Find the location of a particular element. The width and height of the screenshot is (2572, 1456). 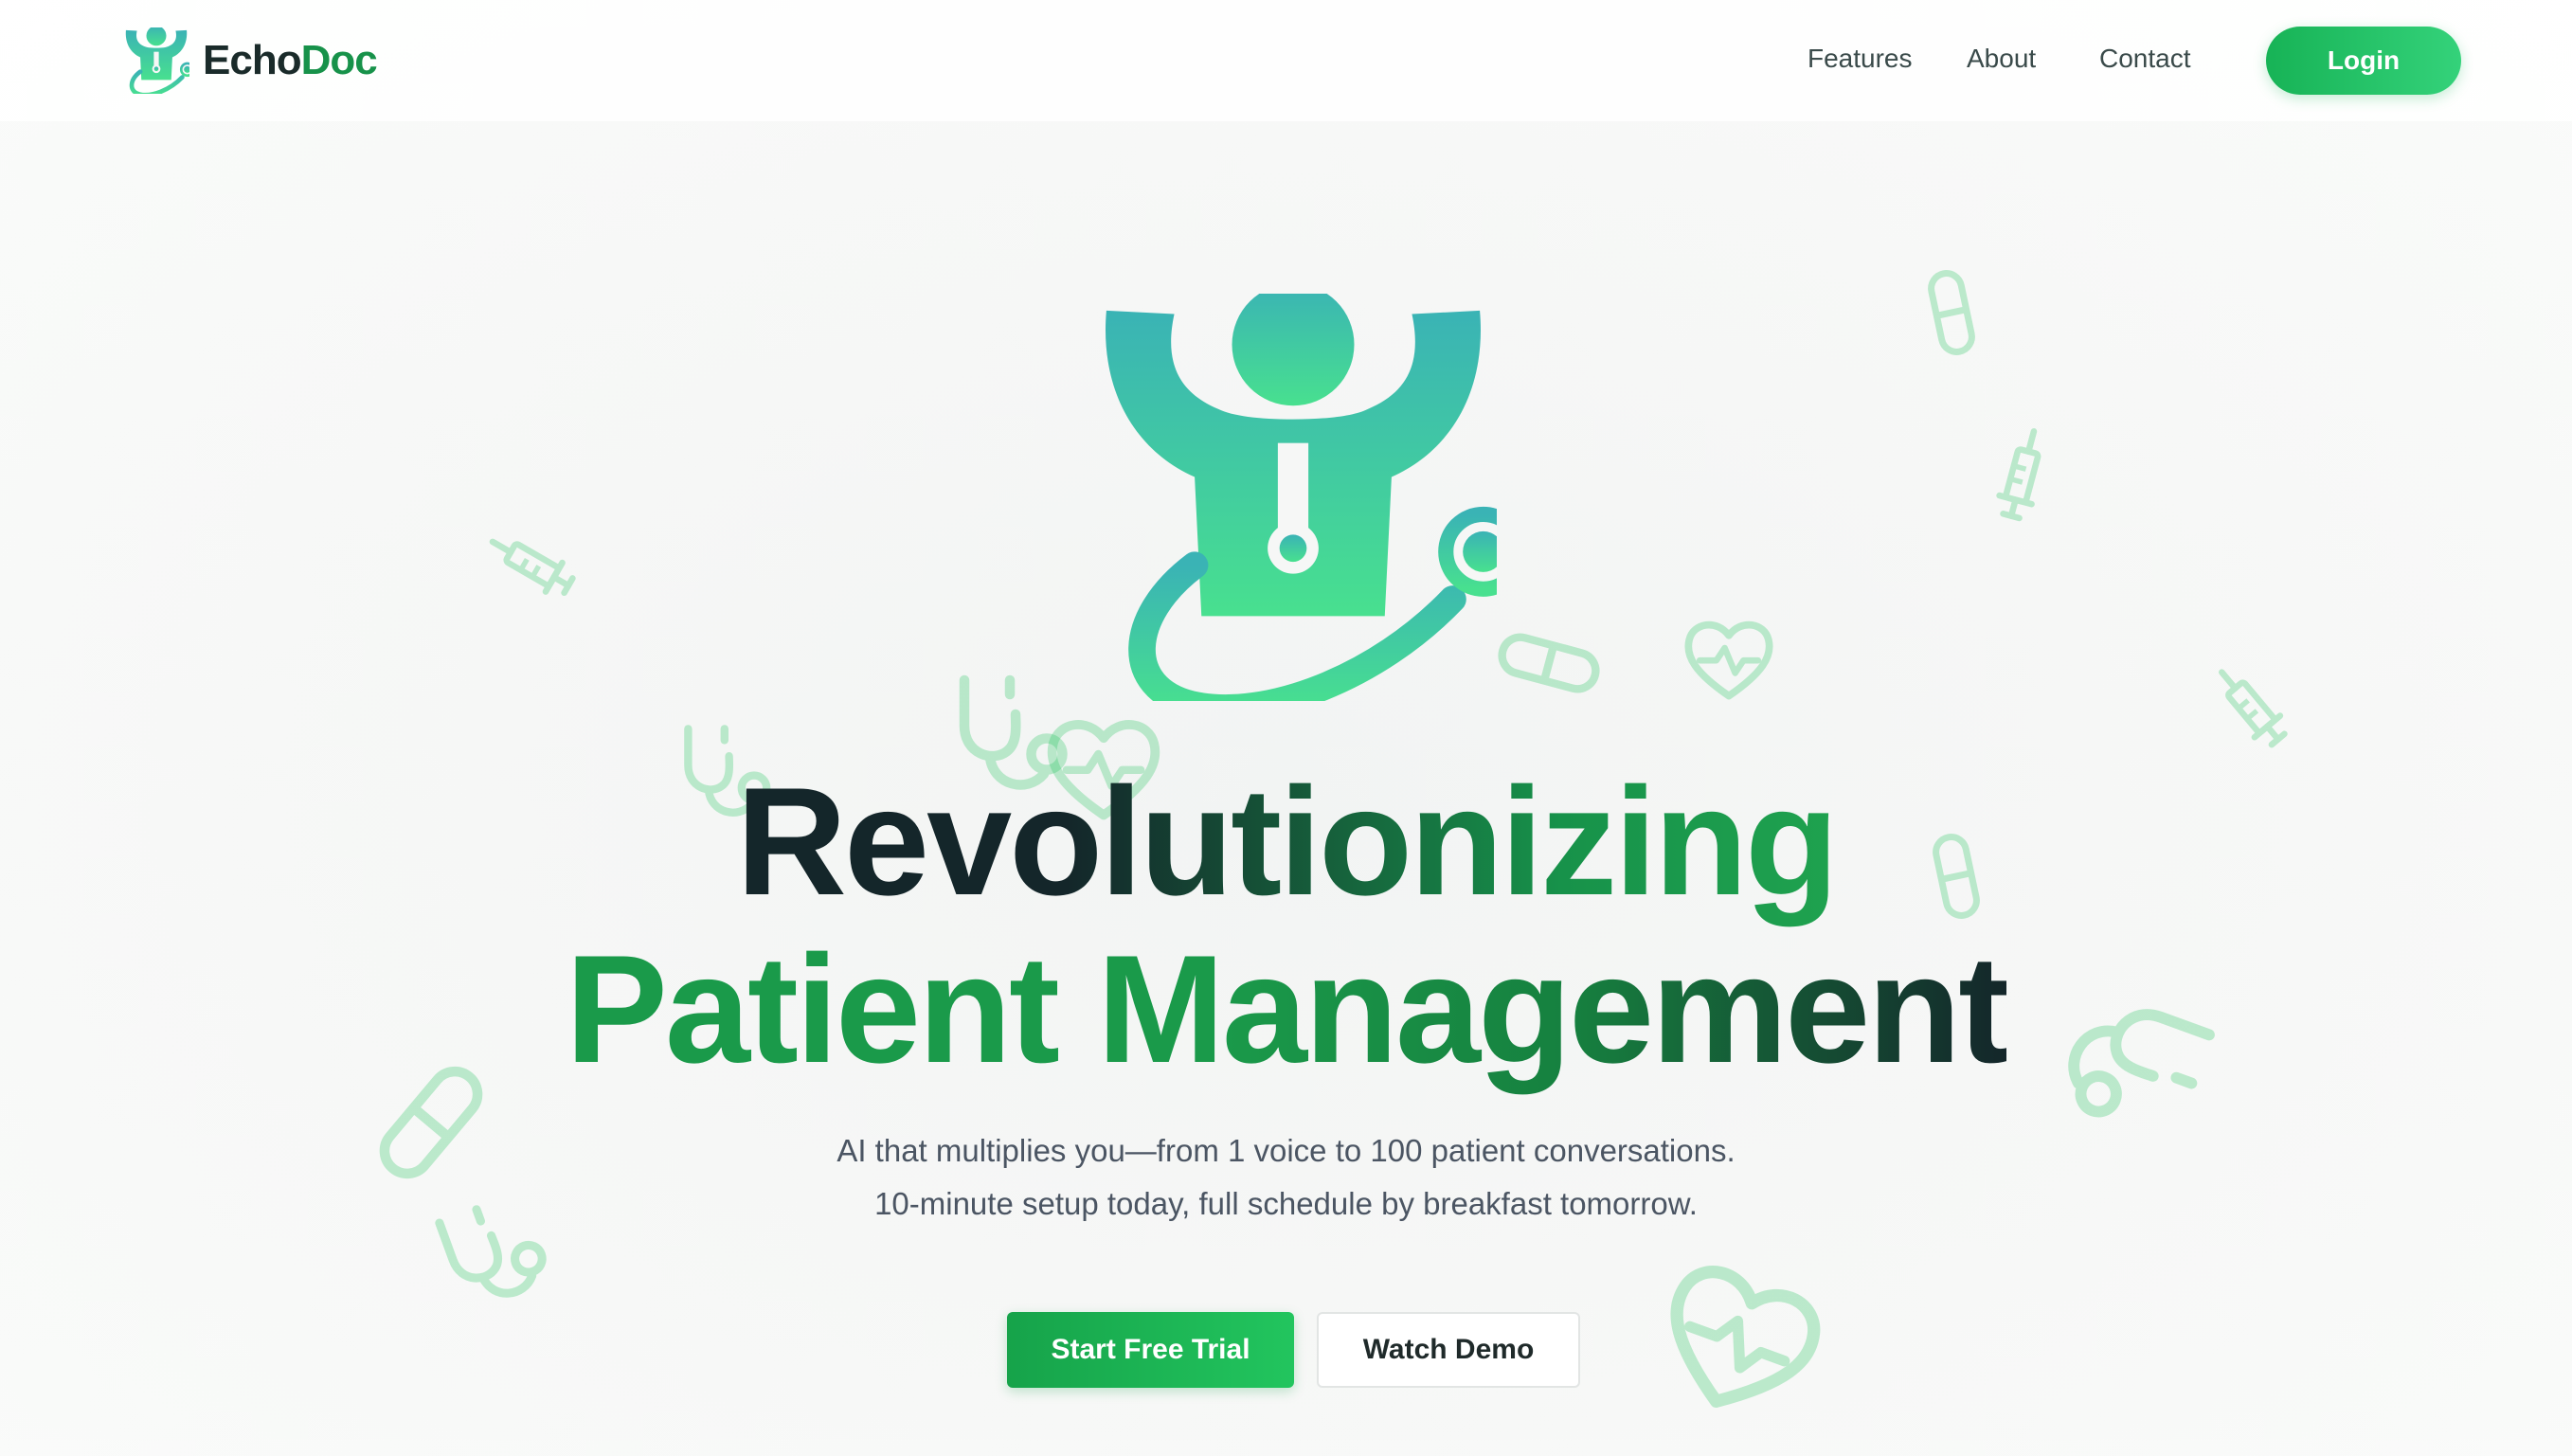

brand-name-echo: Echo is located at coordinates (252, 60).